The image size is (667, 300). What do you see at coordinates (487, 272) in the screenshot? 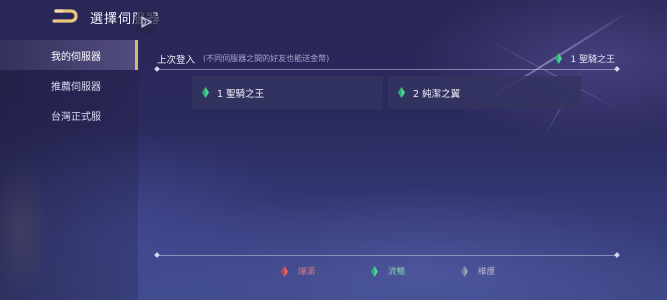
I see `legend-label: 維護` at bounding box center [487, 272].